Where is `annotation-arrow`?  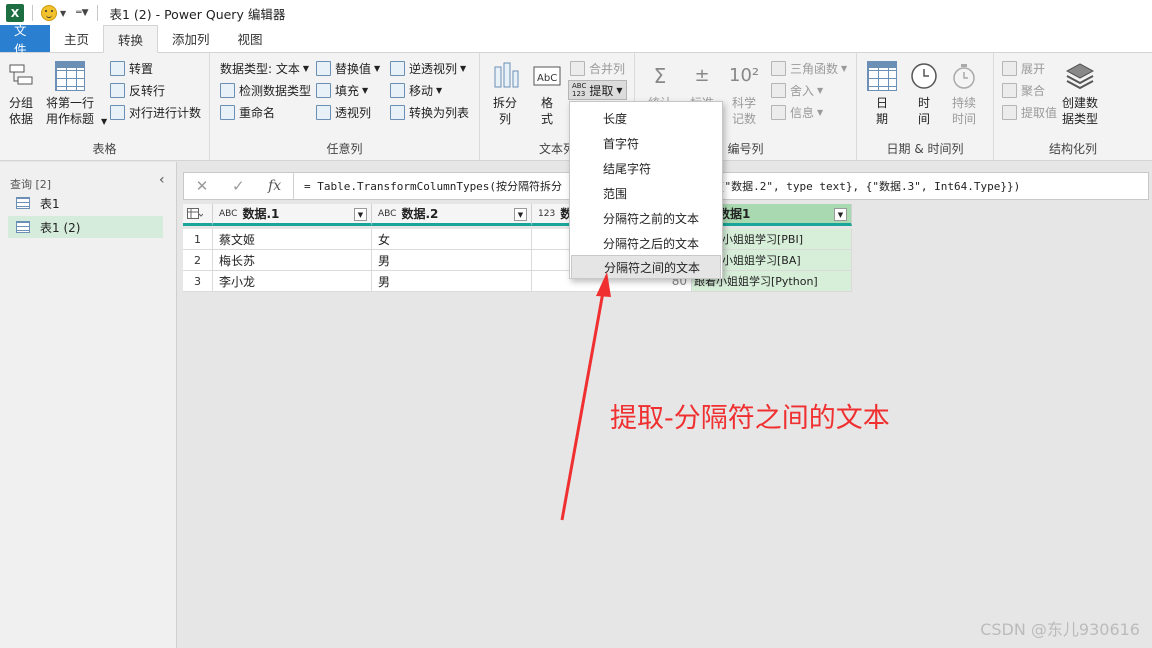
annotation-arrow is located at coordinates (585, 396).